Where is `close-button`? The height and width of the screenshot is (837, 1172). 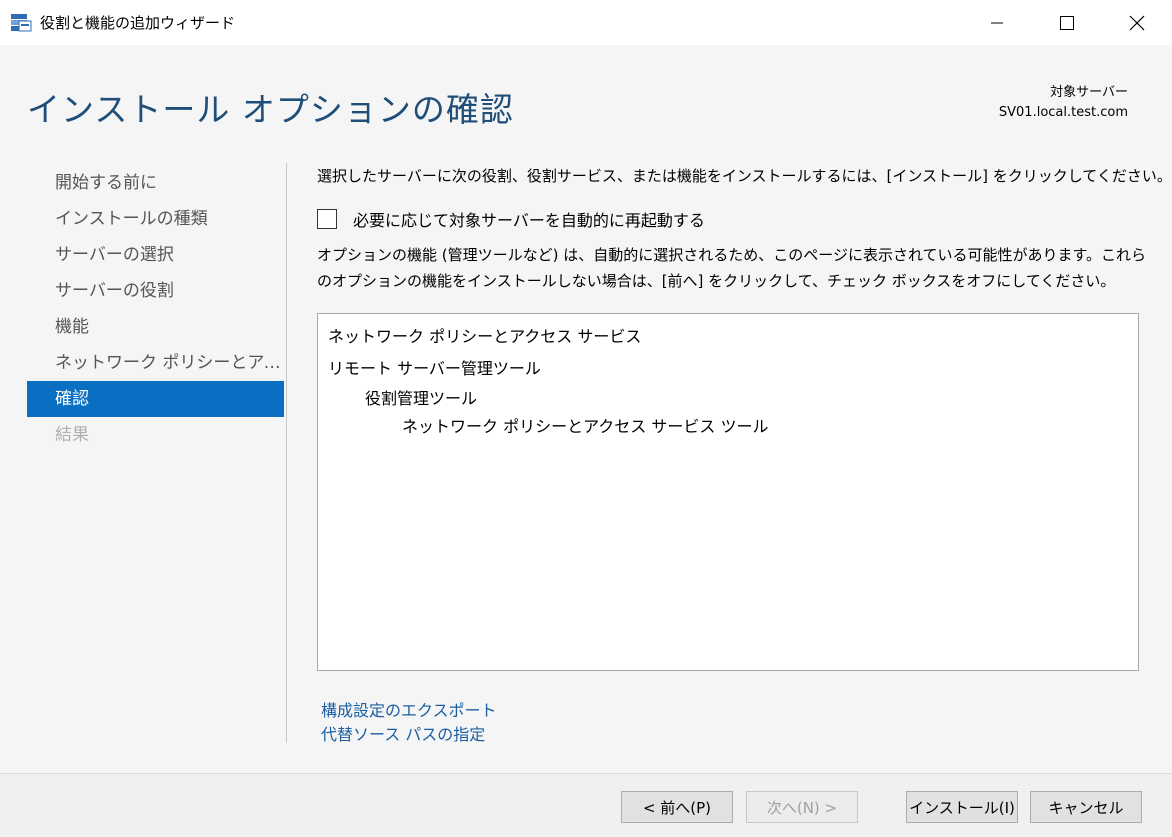 close-button is located at coordinates (1137, 22).